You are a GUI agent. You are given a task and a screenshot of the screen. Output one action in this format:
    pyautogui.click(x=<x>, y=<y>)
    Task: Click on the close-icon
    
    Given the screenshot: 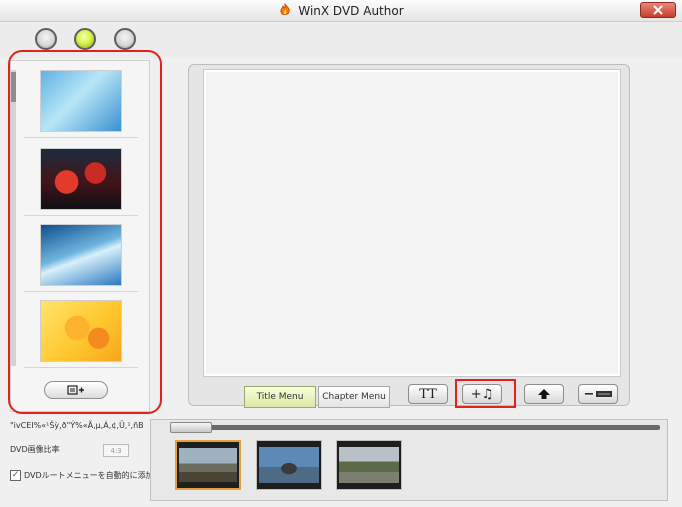 What is the action you would take?
    pyautogui.click(x=658, y=10)
    